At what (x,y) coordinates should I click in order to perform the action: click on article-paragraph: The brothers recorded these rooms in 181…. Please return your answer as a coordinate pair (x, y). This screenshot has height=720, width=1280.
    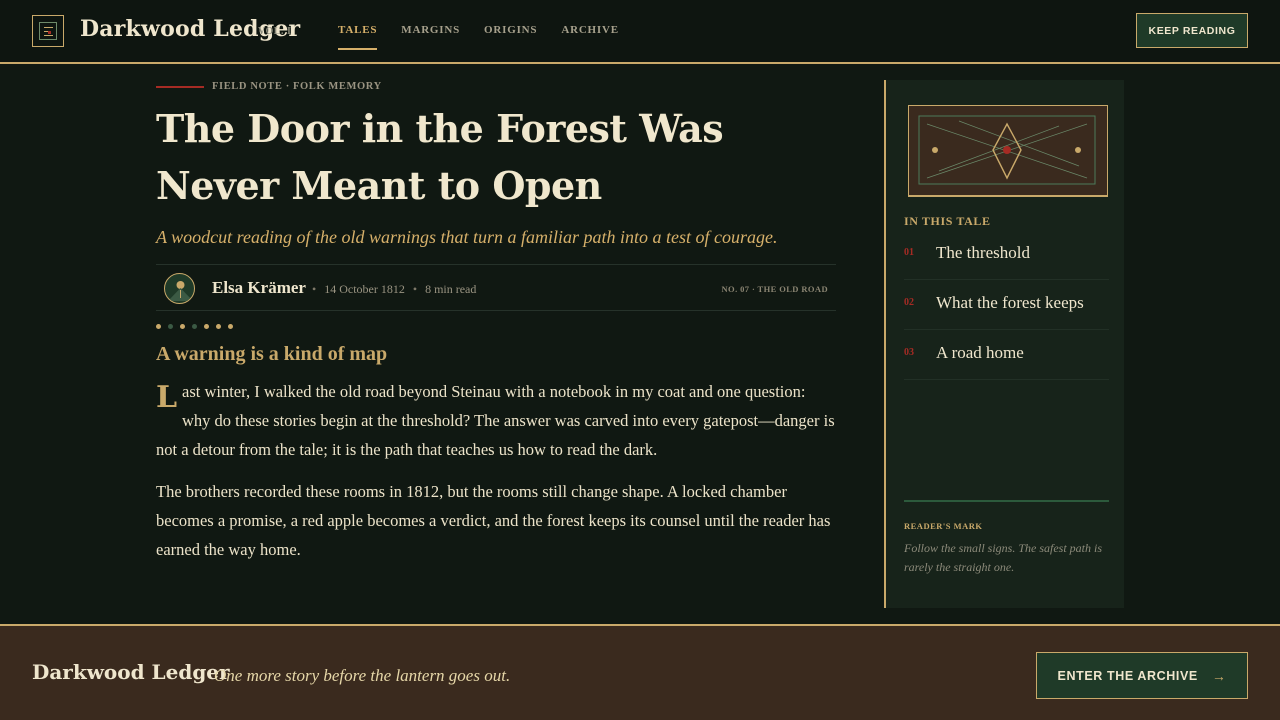
    Looking at the image, I should click on (493, 520).